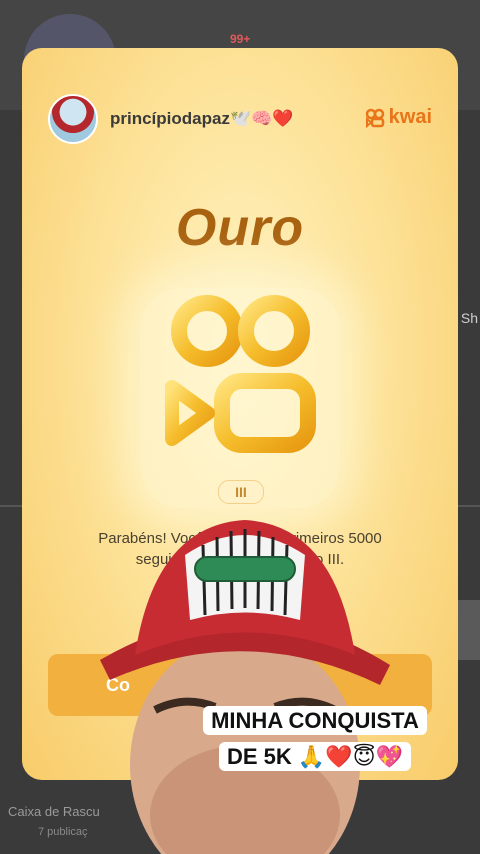 This screenshot has width=480, height=854. Describe the element at coordinates (240, 228) in the screenshot. I see `tier-title: Ouro` at that location.